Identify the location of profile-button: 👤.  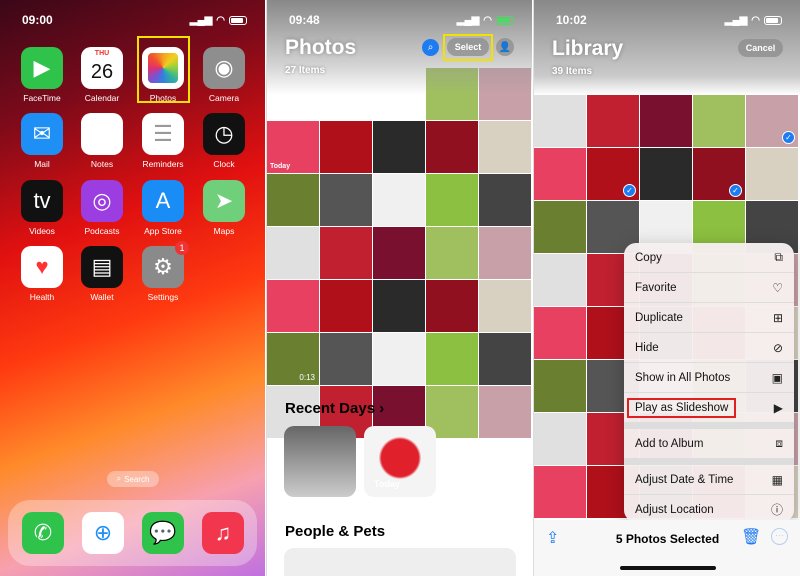
(505, 47).